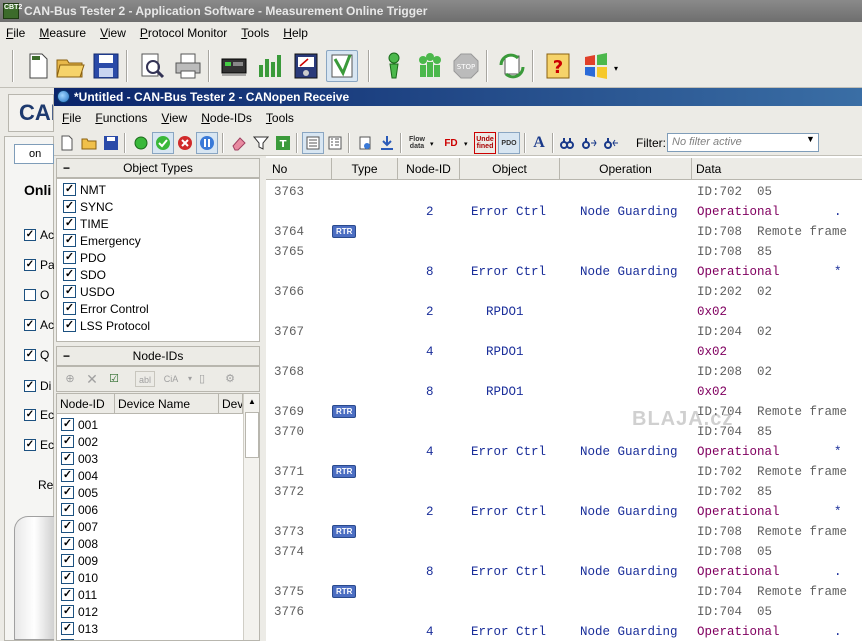 The width and height of the screenshot is (862, 641). I want to click on object-type-sync: ✓ SYNC, so click(88, 206).